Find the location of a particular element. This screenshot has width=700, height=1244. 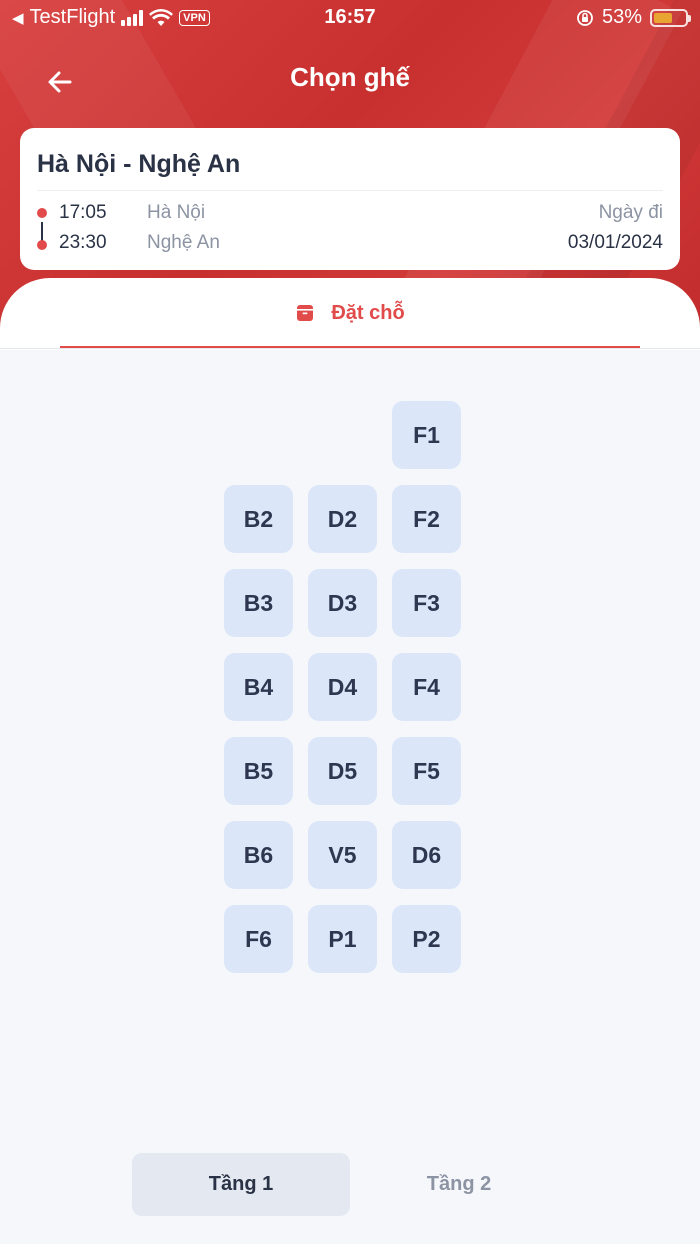

seat-button: D6 is located at coordinates (426, 855).